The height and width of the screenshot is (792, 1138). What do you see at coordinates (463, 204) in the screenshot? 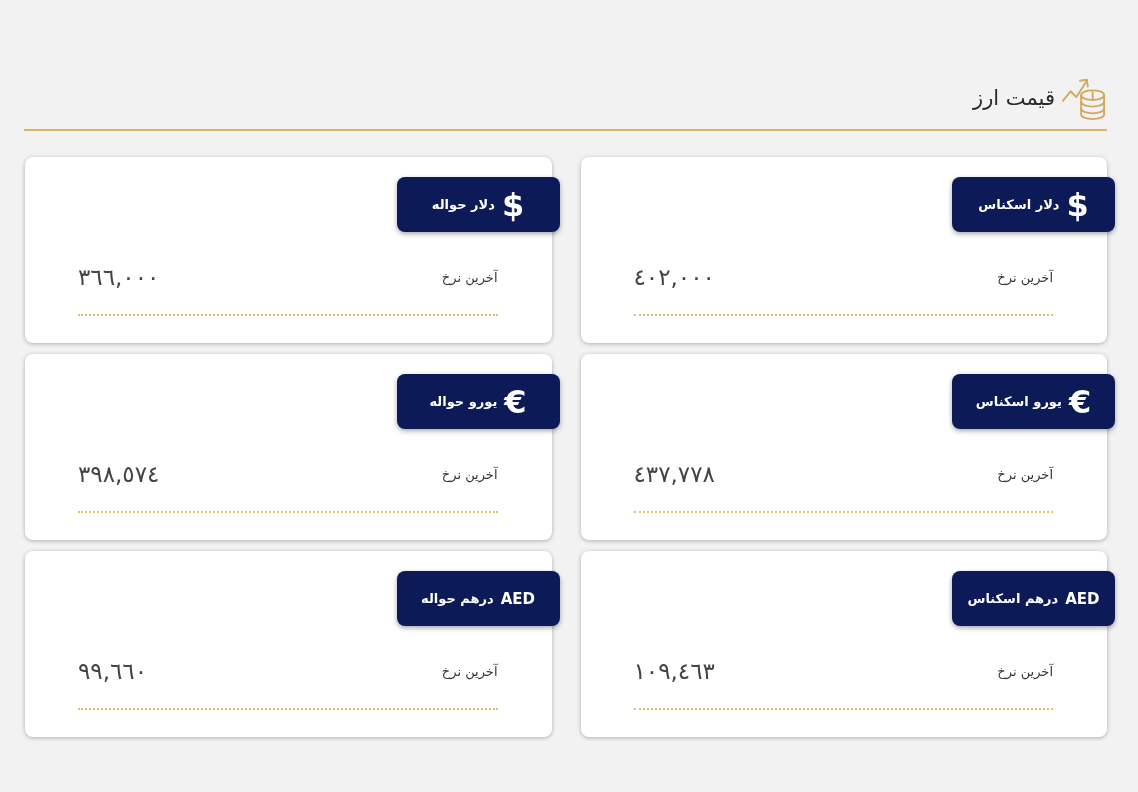
I see `currency-name: دلار حواله` at bounding box center [463, 204].